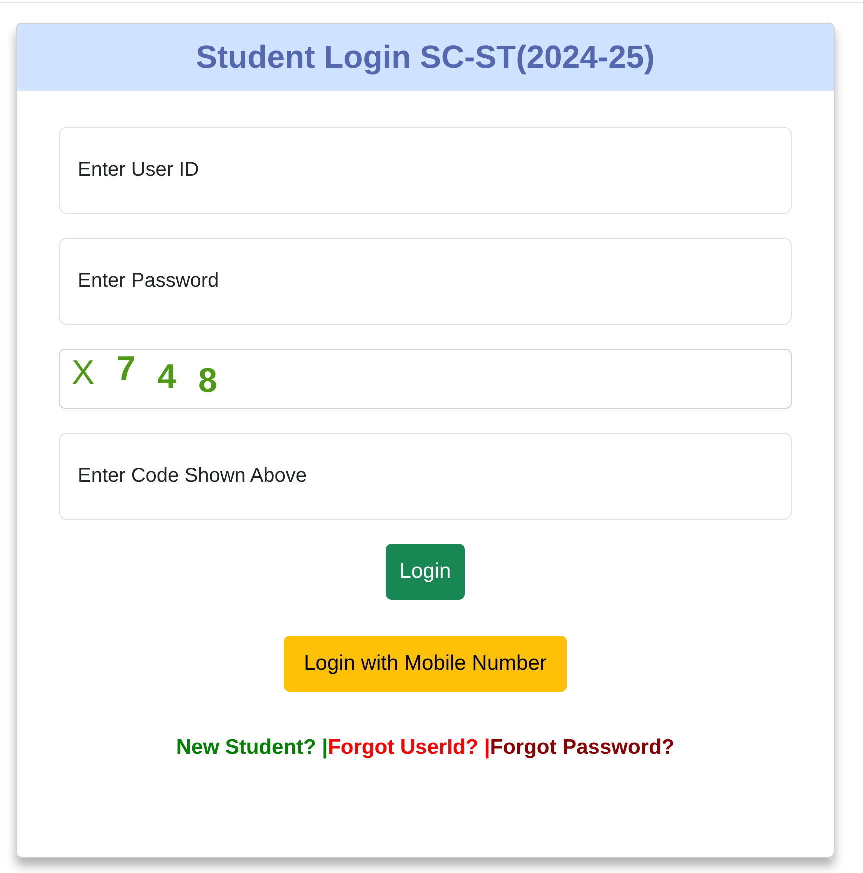 The height and width of the screenshot is (873, 863). What do you see at coordinates (126, 369) in the screenshot?
I see `captcha-character: 7` at bounding box center [126, 369].